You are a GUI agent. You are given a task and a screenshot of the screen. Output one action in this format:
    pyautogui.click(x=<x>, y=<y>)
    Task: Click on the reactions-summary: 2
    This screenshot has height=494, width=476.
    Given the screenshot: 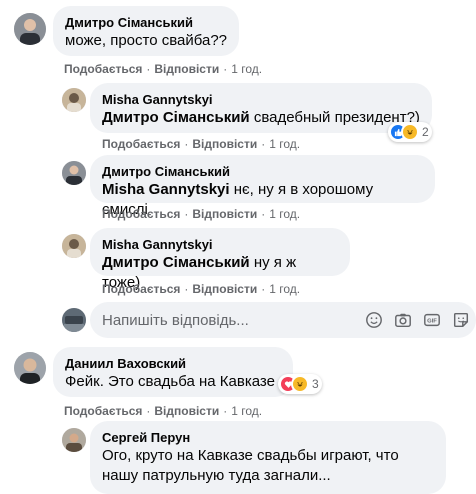 What is the action you would take?
    pyautogui.click(x=410, y=132)
    